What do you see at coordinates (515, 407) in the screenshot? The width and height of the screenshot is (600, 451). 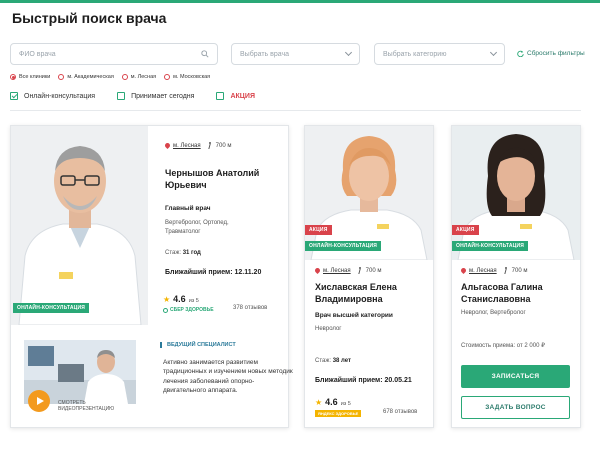 I see `ask-question-button: ЗАДАТЬ ВОПРОС` at bounding box center [515, 407].